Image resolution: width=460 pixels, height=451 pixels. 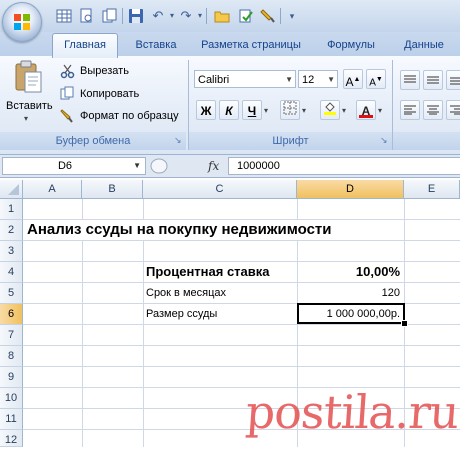 I want to click on row-header-9: 9, so click(x=11, y=377).